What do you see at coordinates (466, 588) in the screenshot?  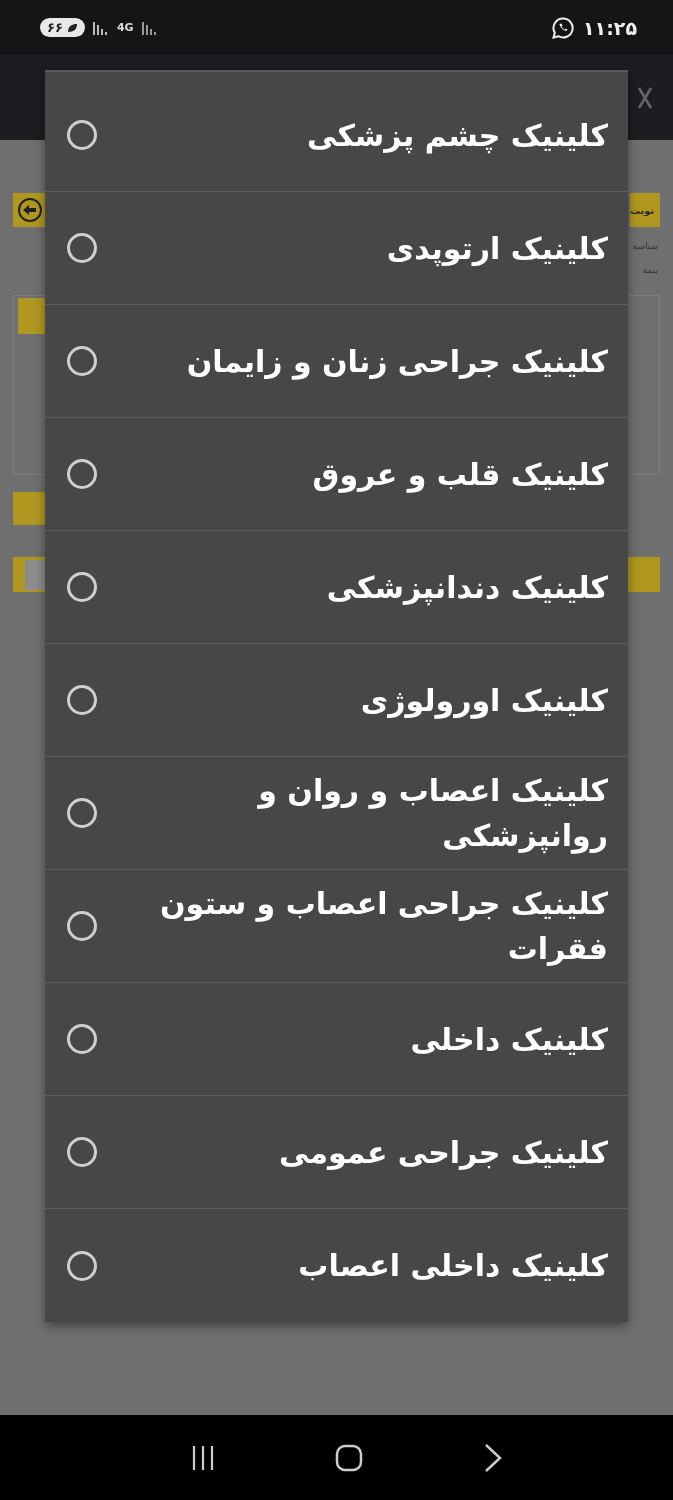 I see `option-label: کلینیک دندانپزشکی` at bounding box center [466, 588].